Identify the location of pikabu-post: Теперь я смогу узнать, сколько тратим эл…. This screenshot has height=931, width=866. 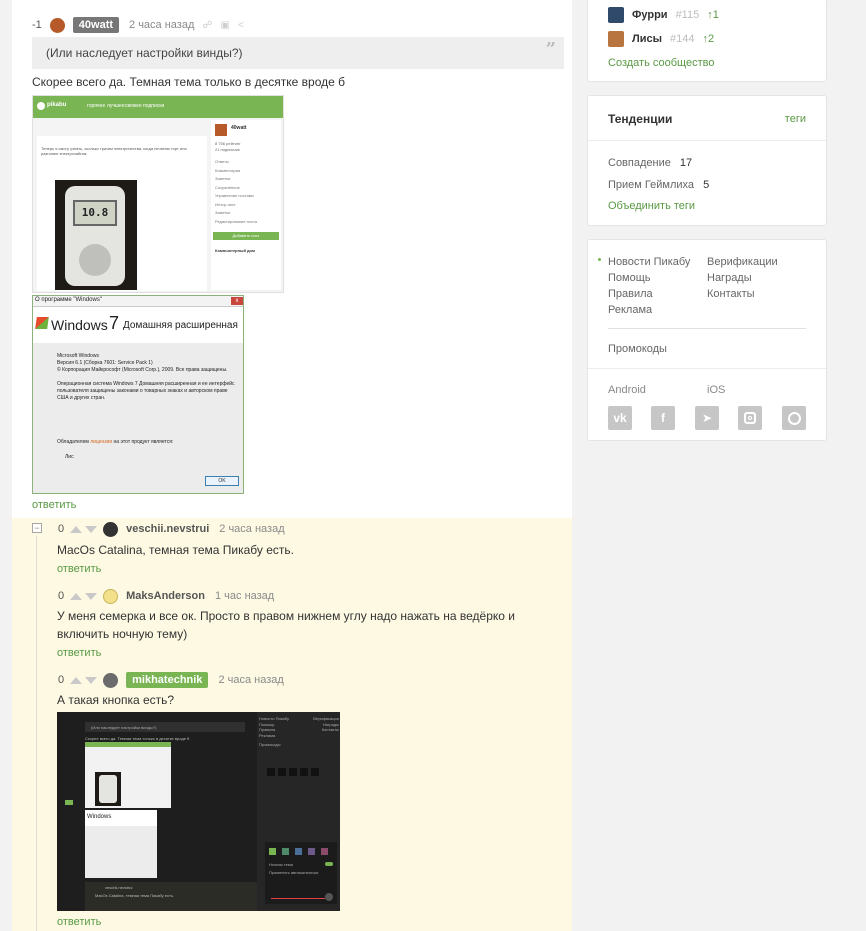
(122, 213).